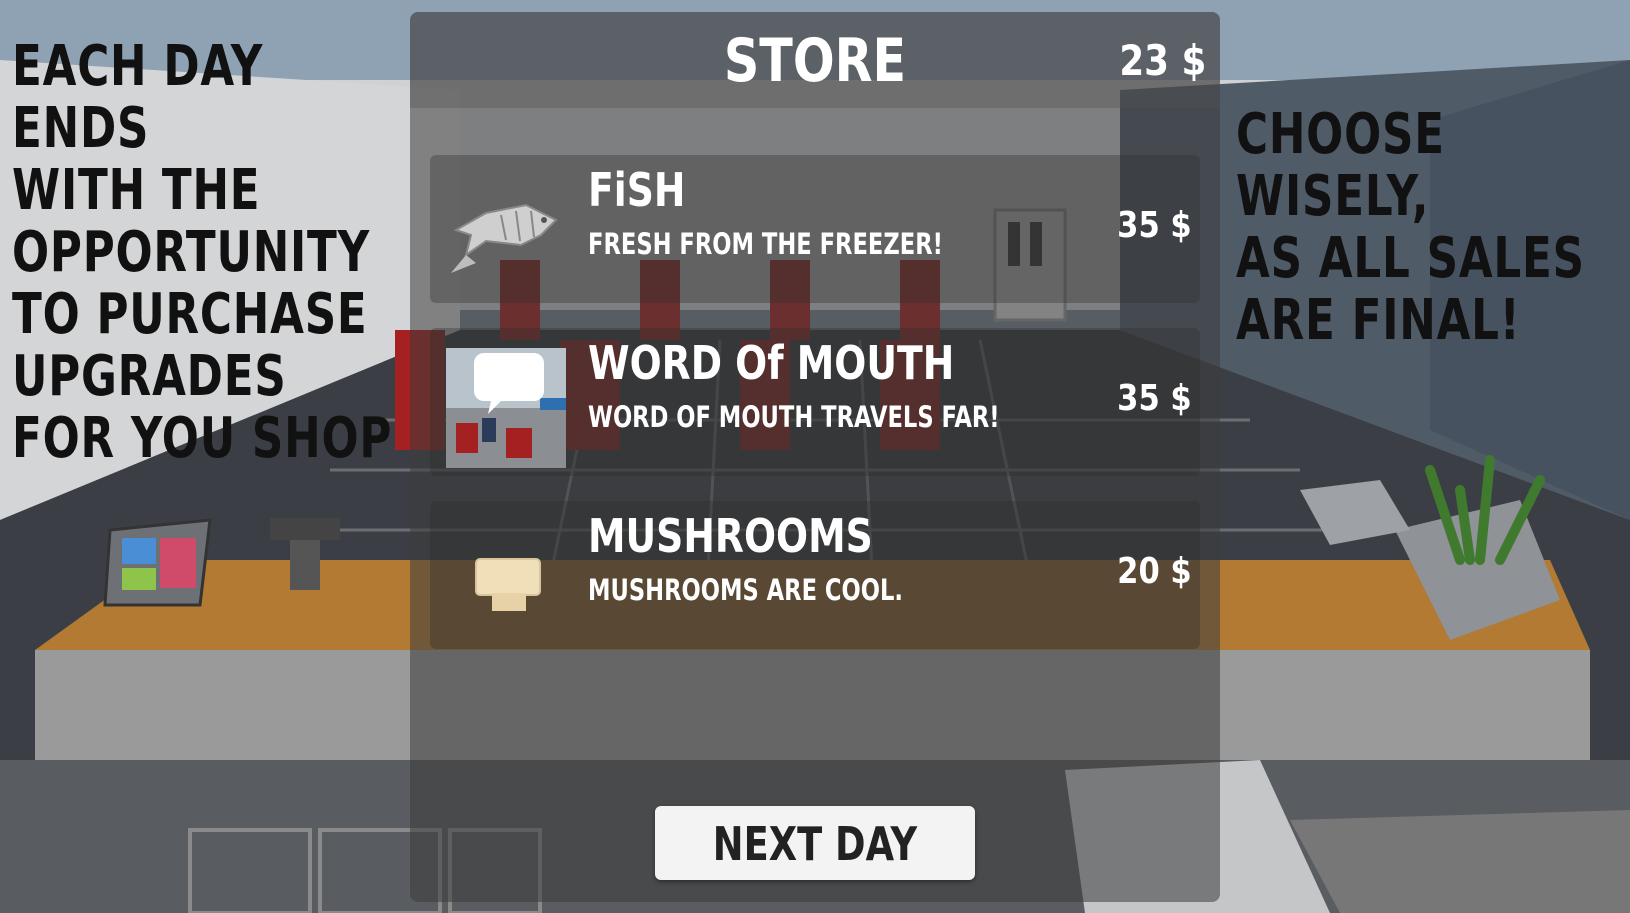  Describe the element at coordinates (506, 408) in the screenshot. I see `word-of-mouth-icon` at that location.